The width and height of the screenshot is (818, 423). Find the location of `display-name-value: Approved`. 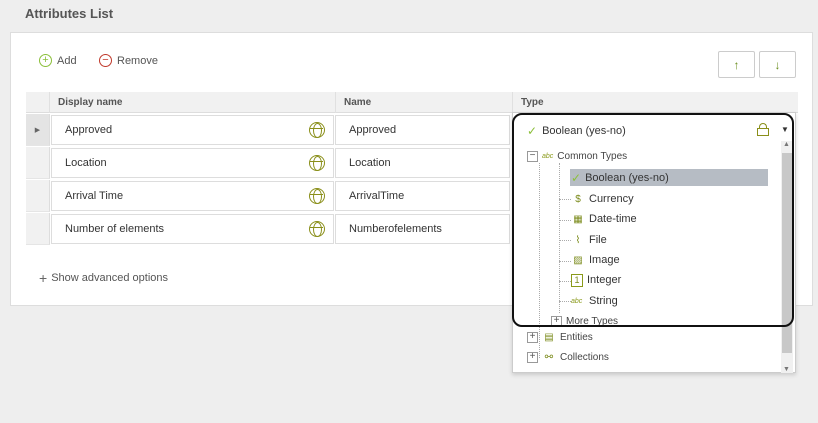

display-name-value: Approved is located at coordinates (89, 130).